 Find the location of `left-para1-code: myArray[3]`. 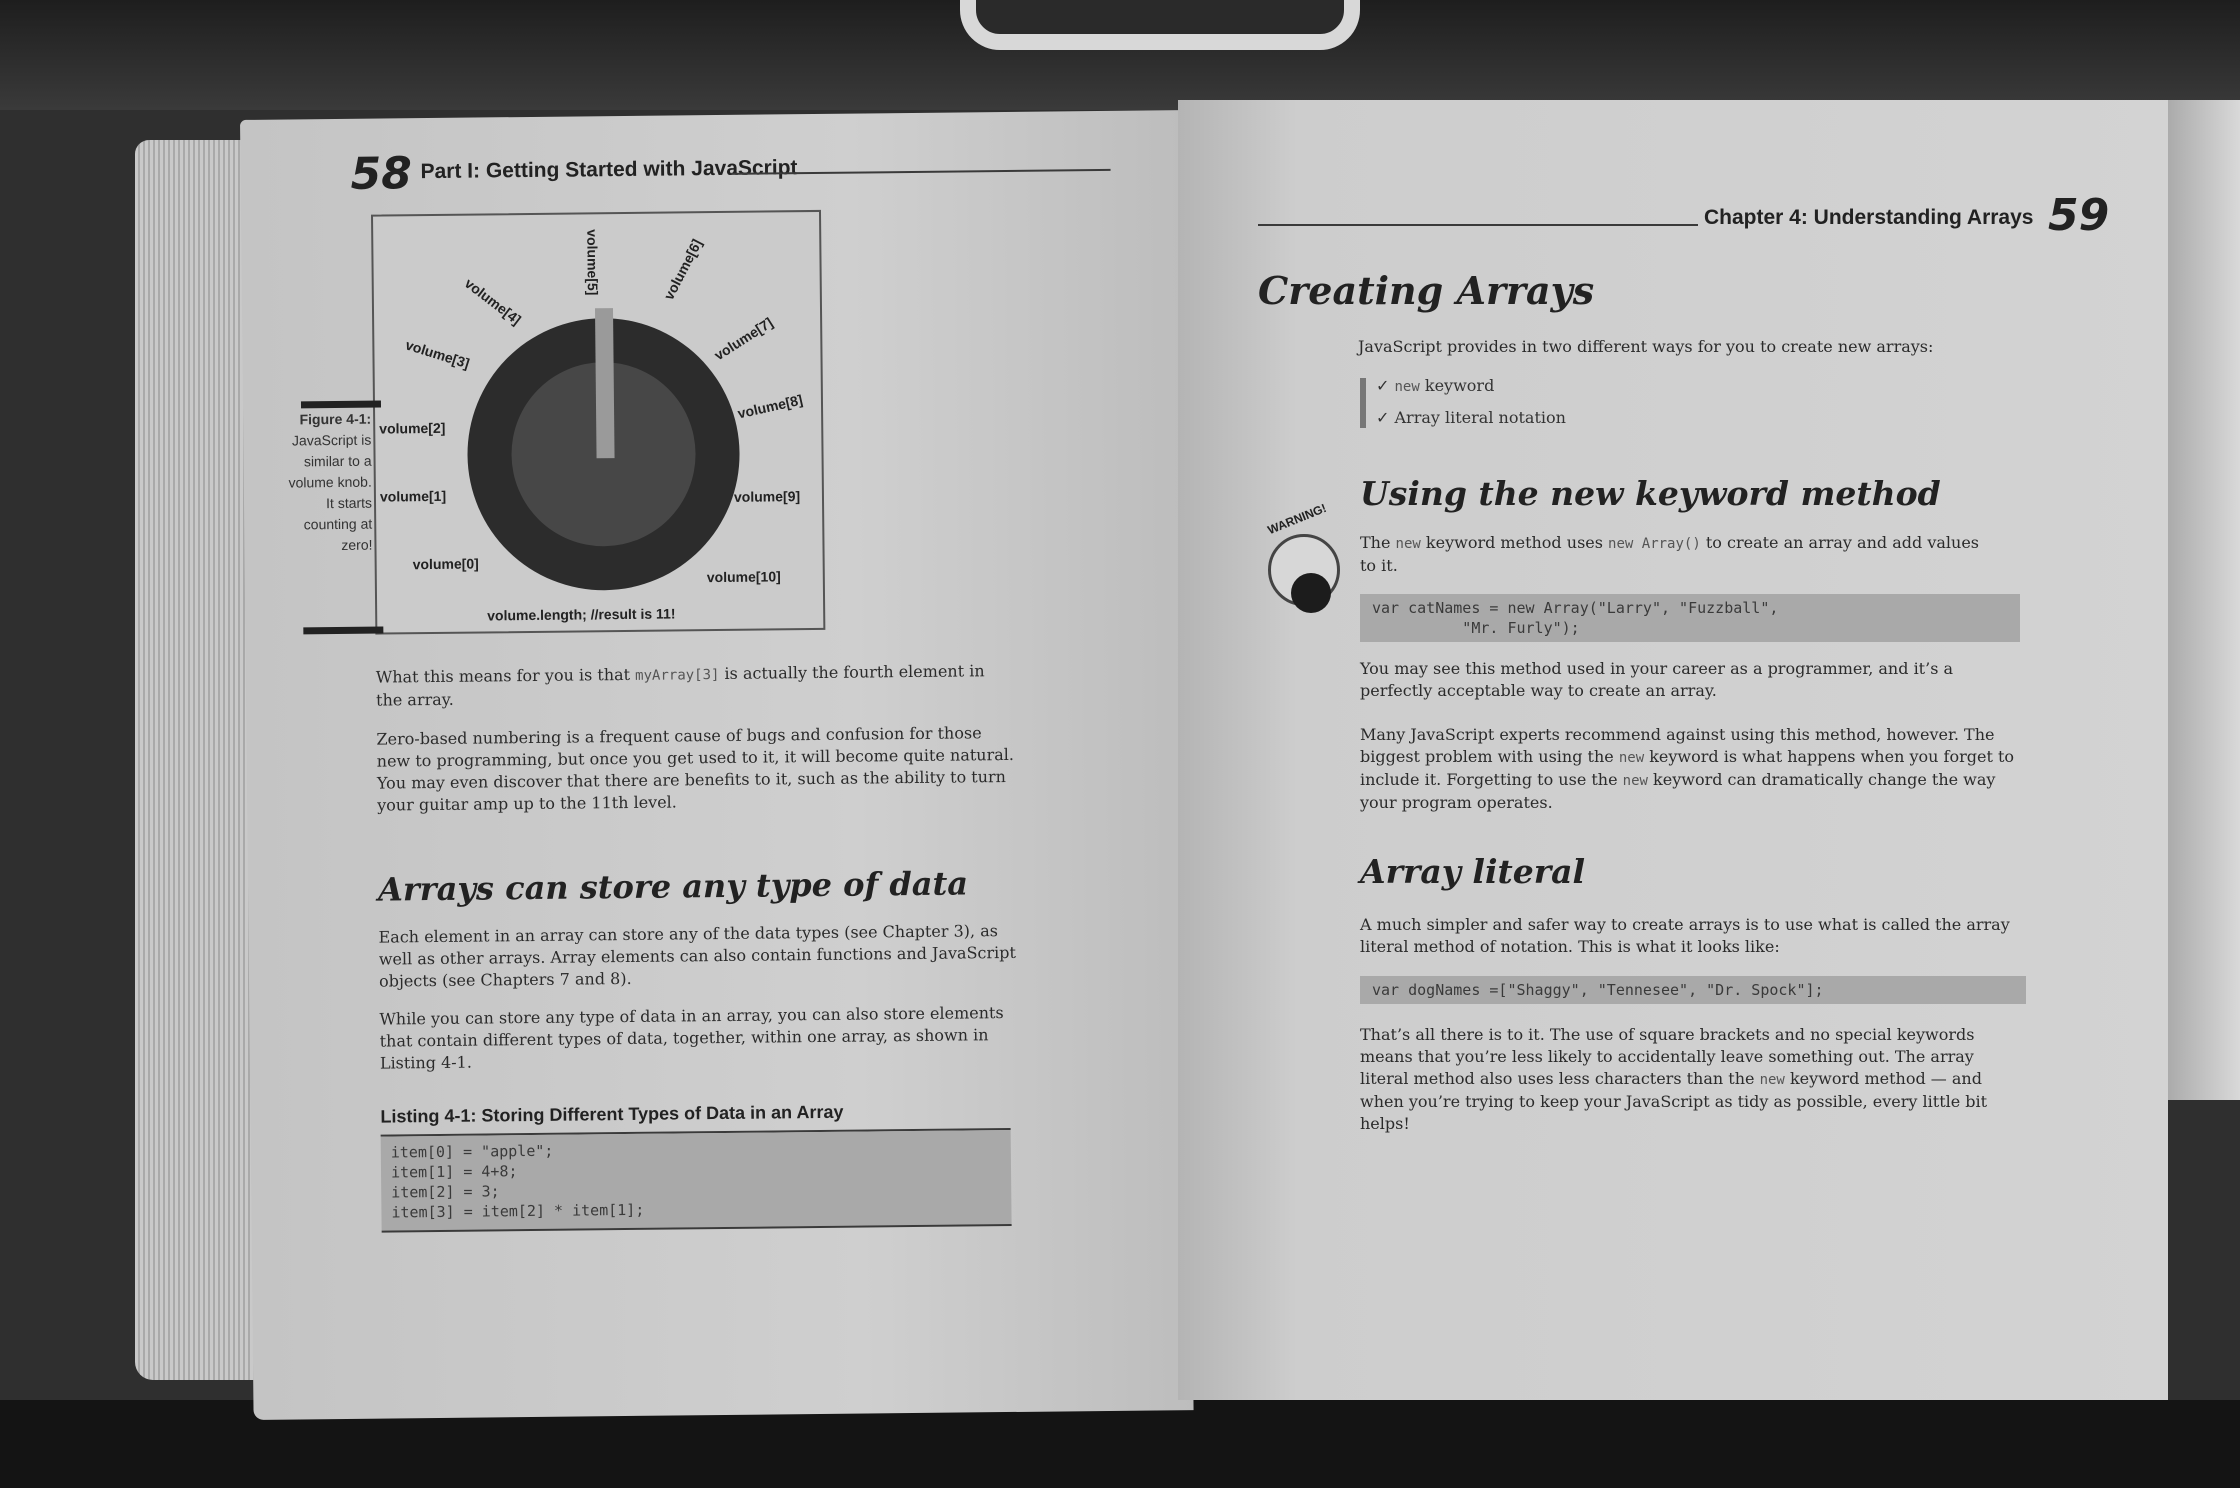

left-para1-code: myArray[3] is located at coordinates (677, 675).